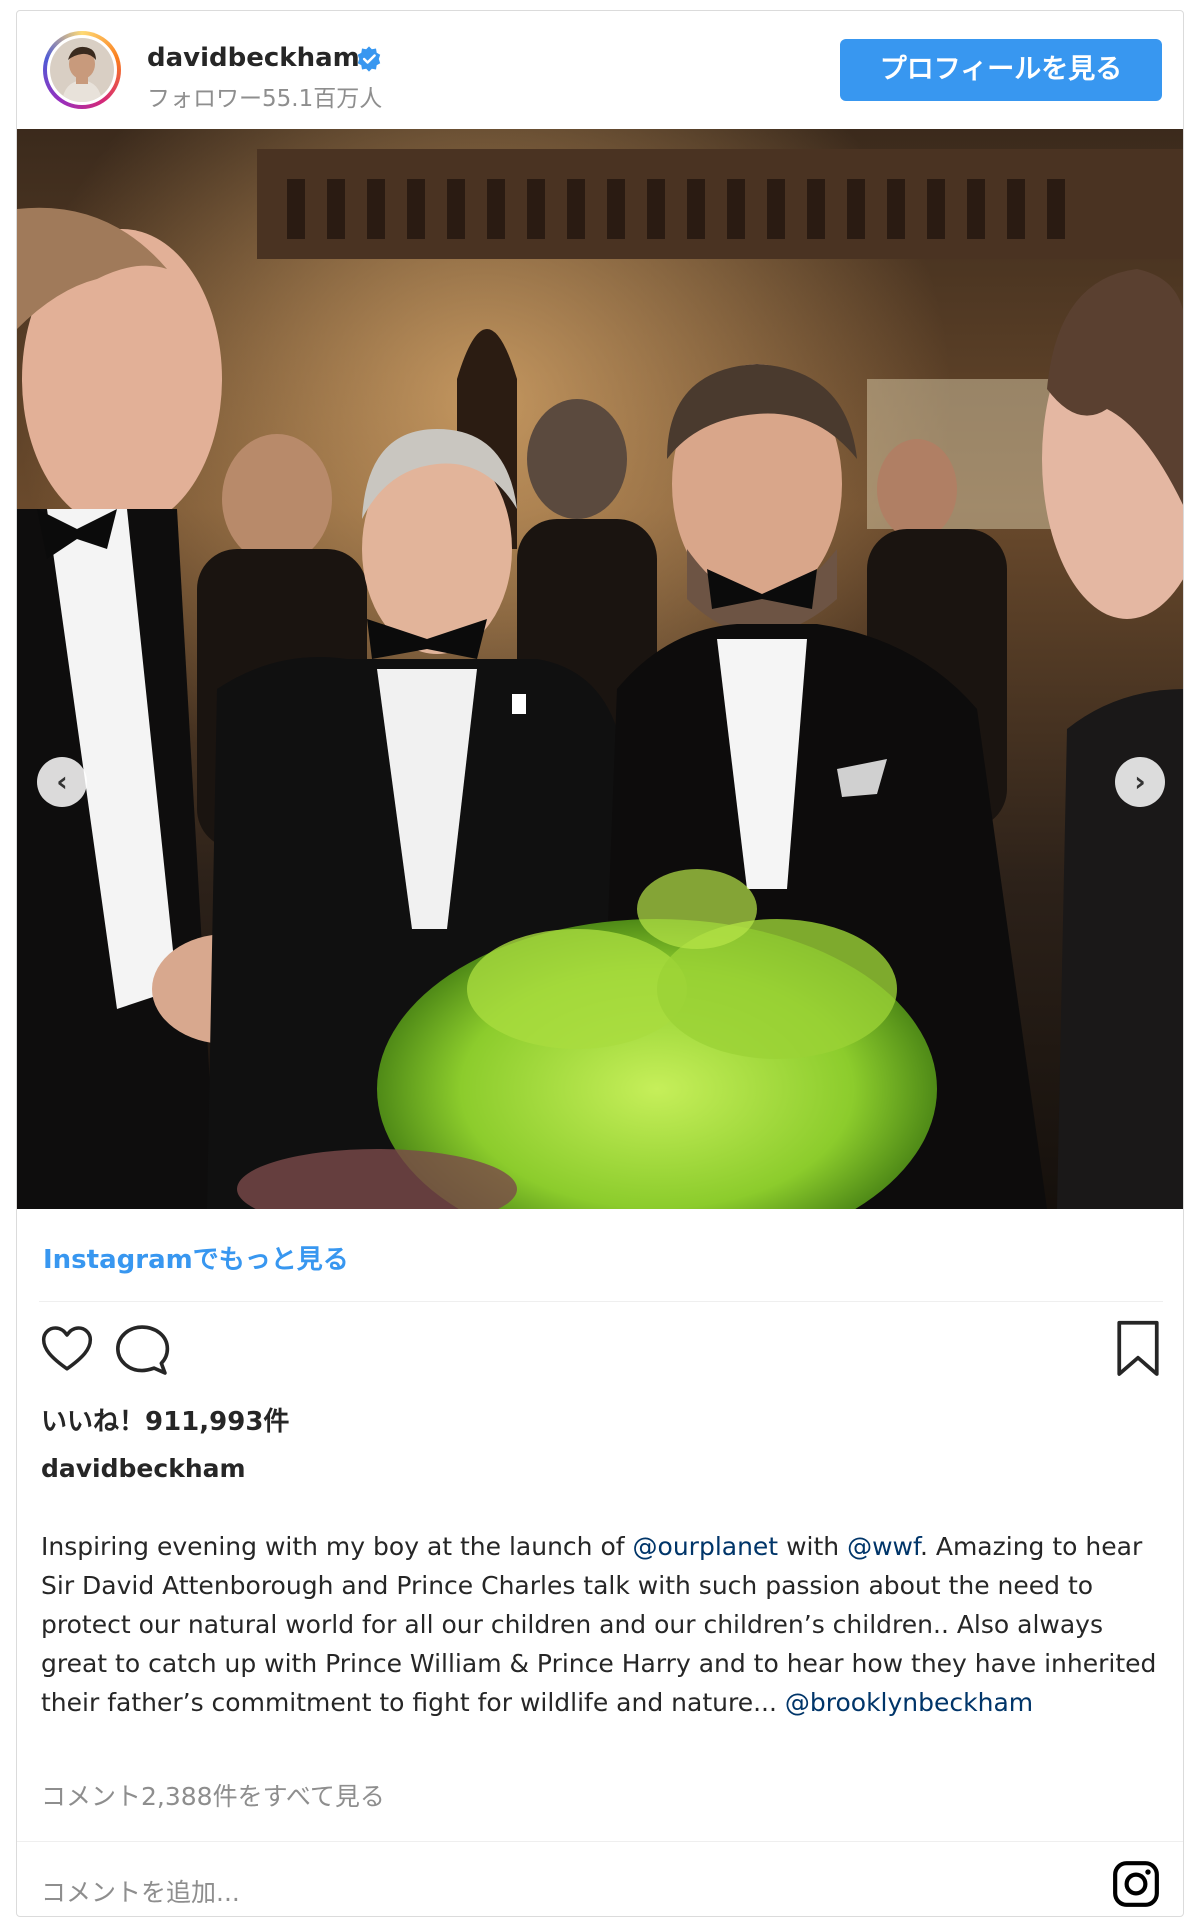  I want to click on follower-count: フォロワー55.1百万人, so click(265, 99).